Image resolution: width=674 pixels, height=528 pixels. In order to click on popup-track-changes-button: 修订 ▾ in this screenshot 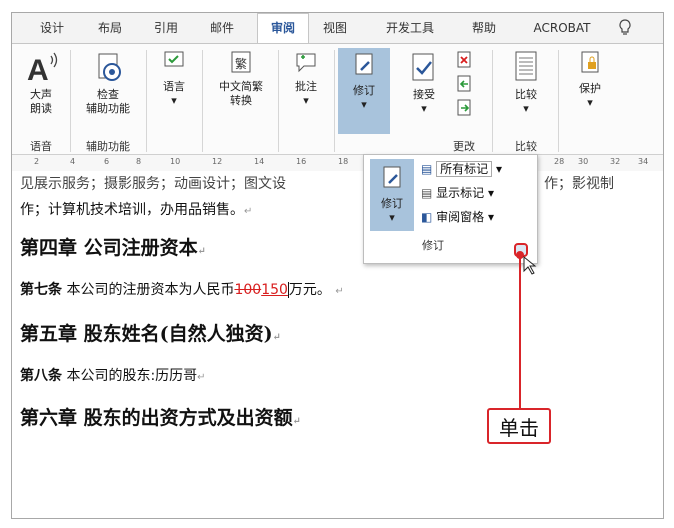, I will do `click(392, 195)`.